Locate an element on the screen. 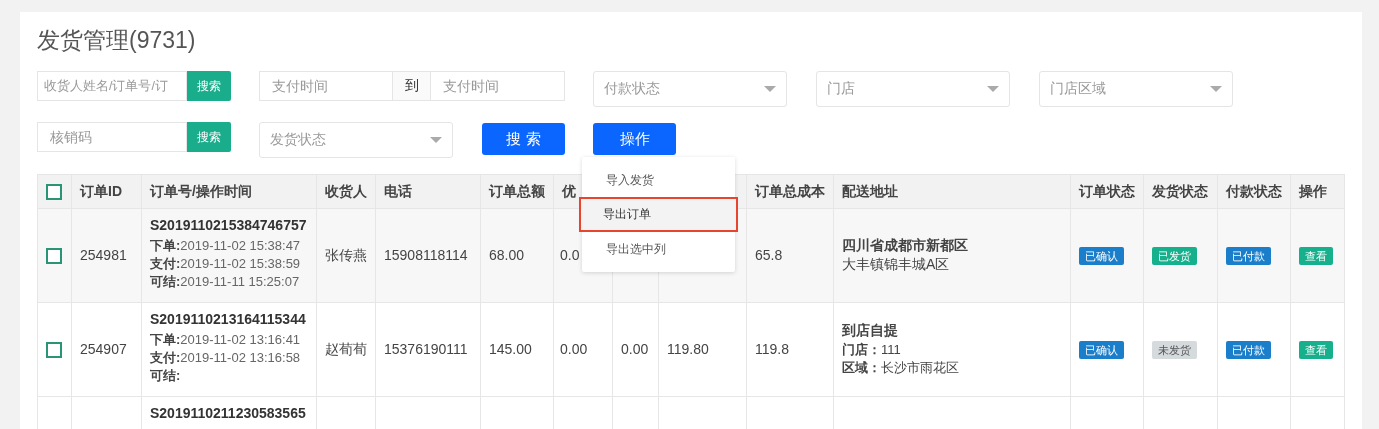 This screenshot has width=1379, height=429. column-header: 收货人 is located at coordinates (346, 190).